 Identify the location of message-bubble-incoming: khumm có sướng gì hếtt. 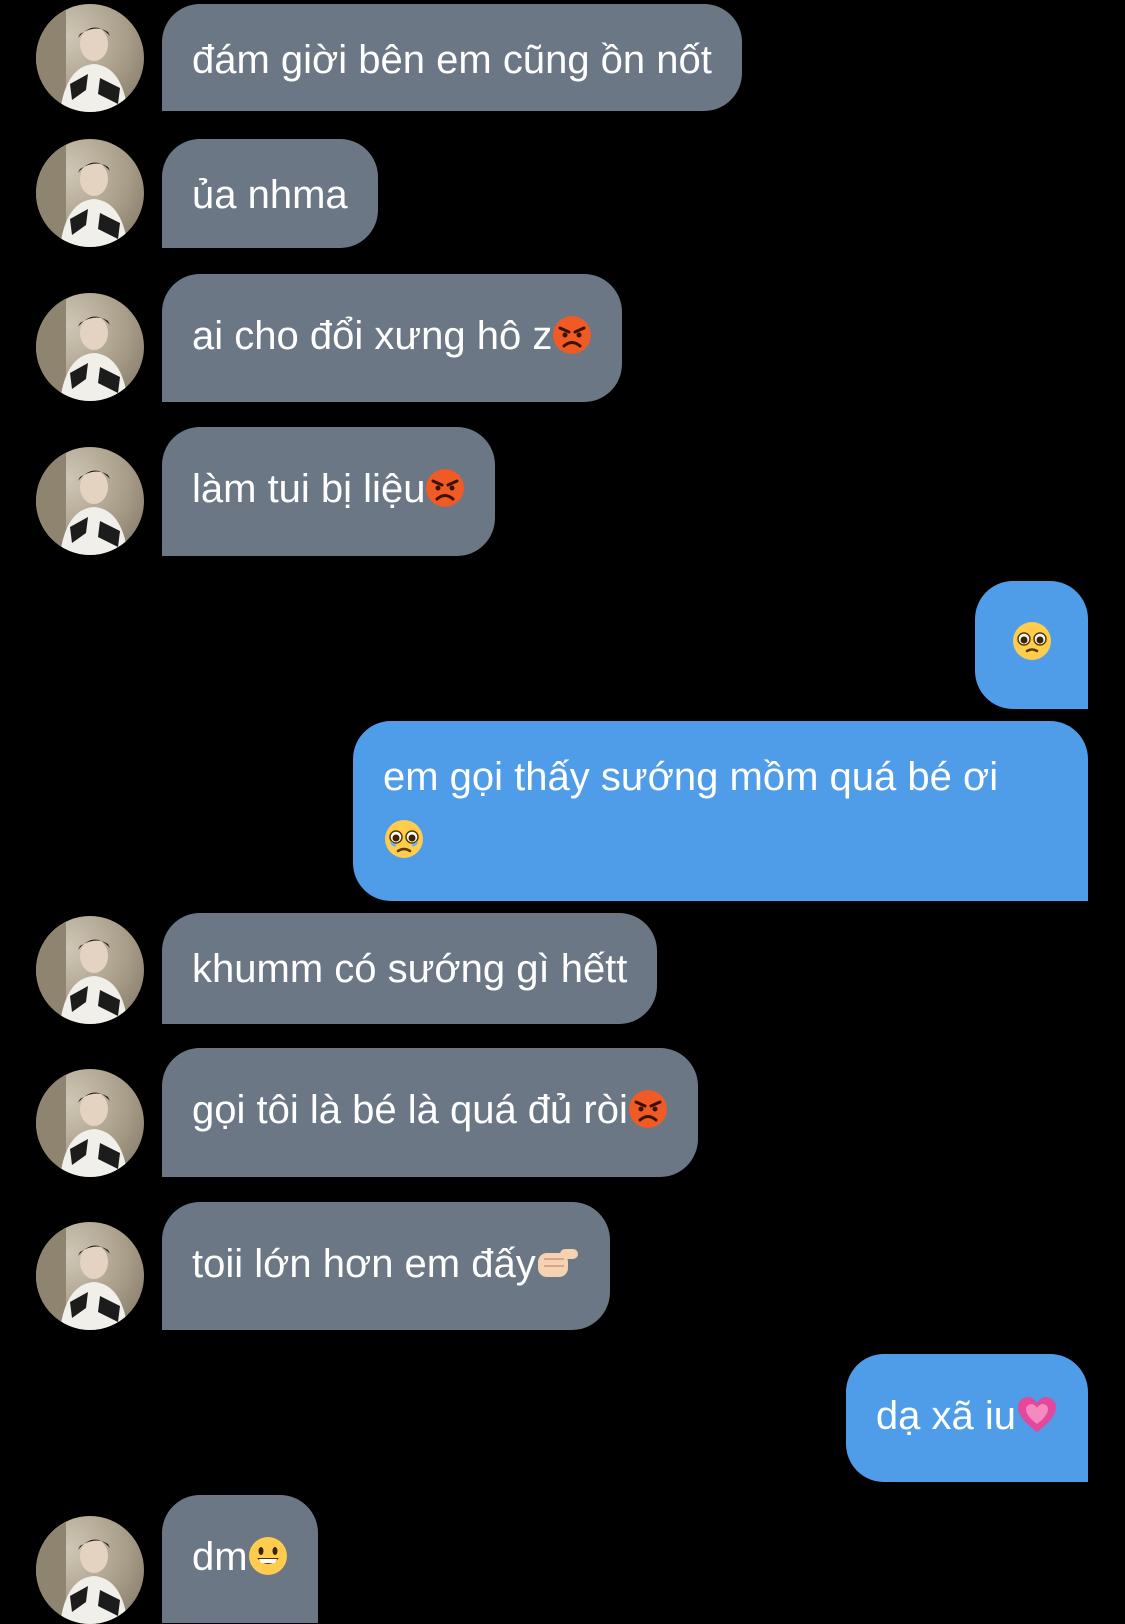
(410, 968).